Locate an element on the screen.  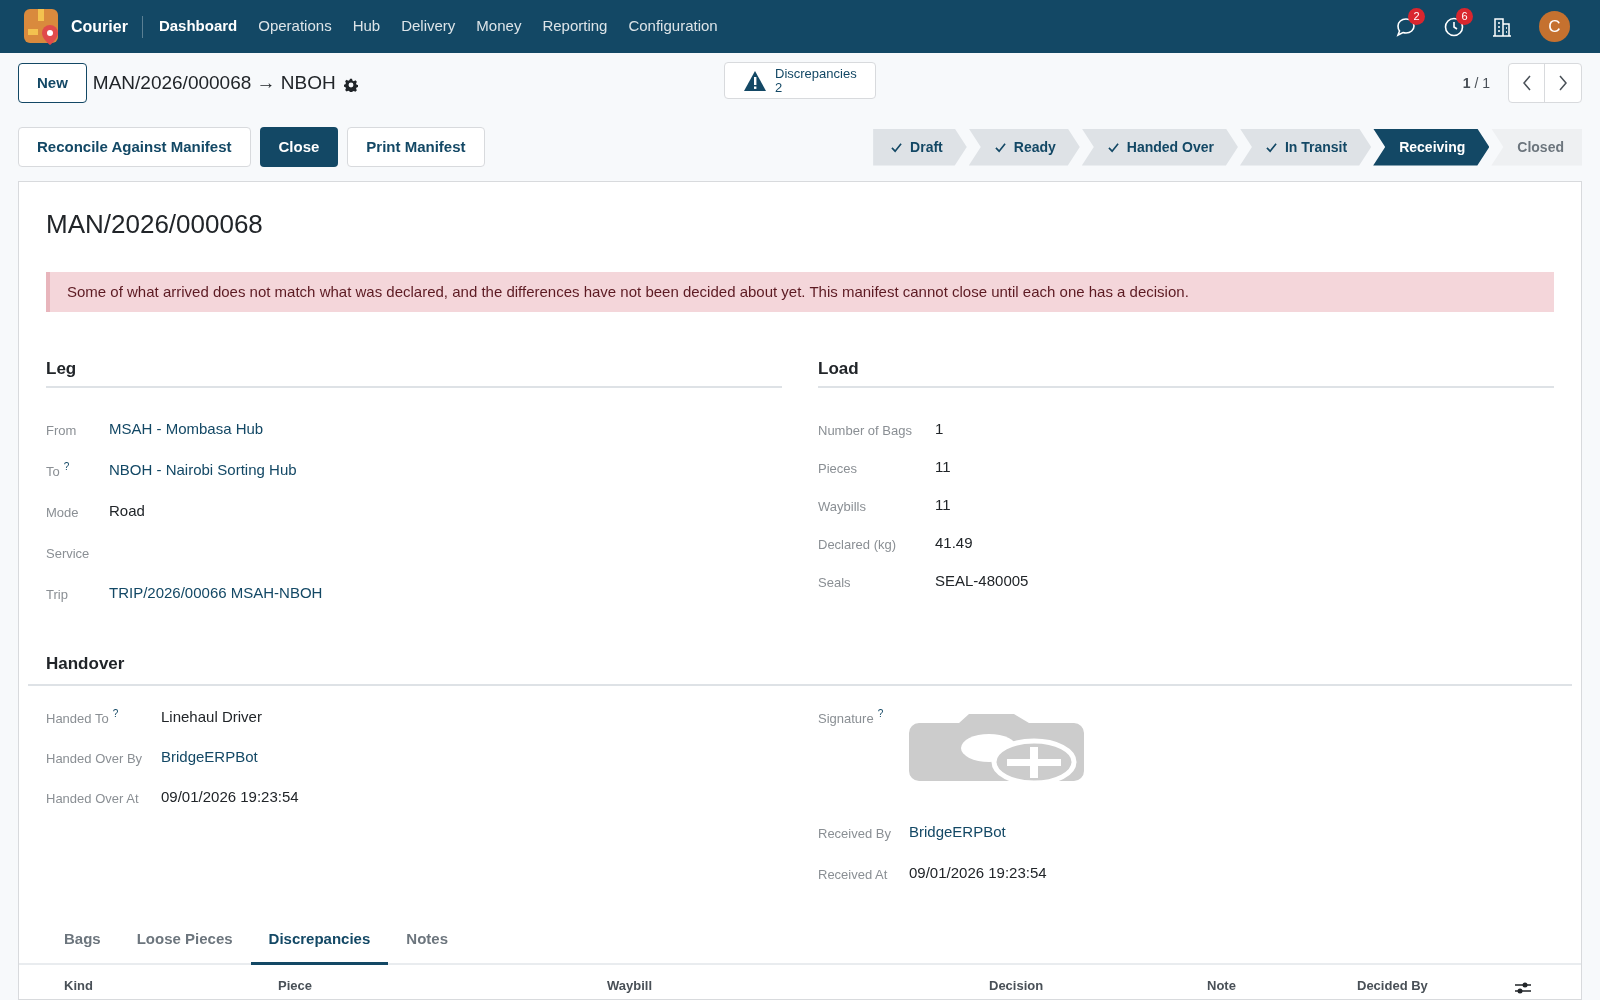
menu-item: Hub is located at coordinates (366, 26).